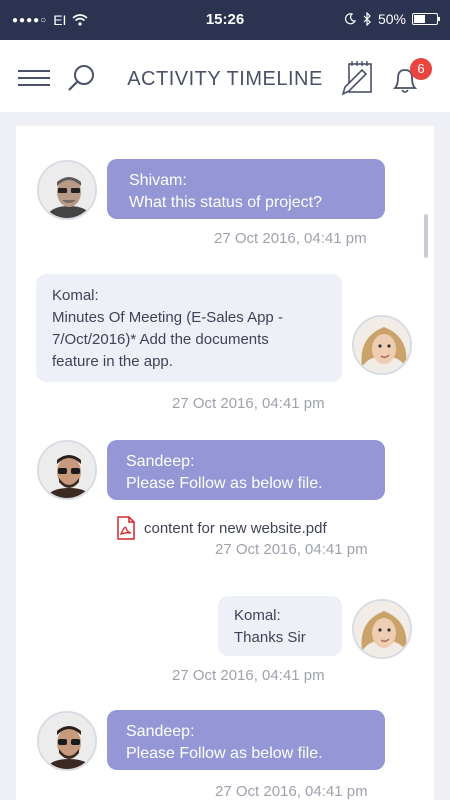 This screenshot has height=800, width=450. I want to click on message-text-line: Minutes Of Meeting (E-Sales App -, so click(167, 317).